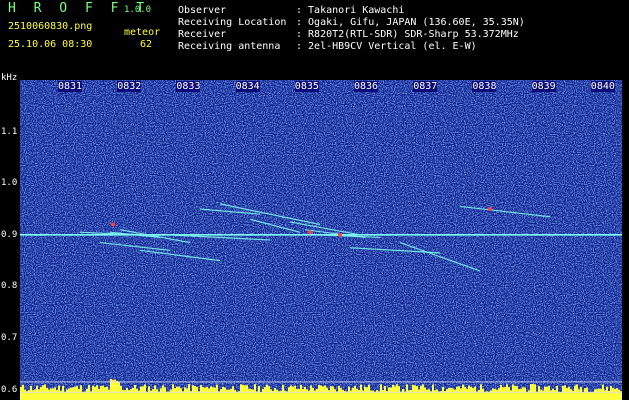 This screenshot has height=400, width=629. Describe the element at coordinates (232, 22) in the screenshot. I see `info-key-location: Receiving Location` at that location.